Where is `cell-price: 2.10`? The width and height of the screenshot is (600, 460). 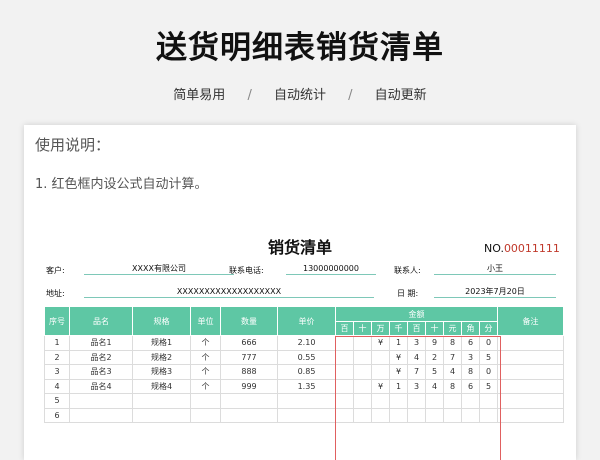
cell-price: 2.10 is located at coordinates (306, 343).